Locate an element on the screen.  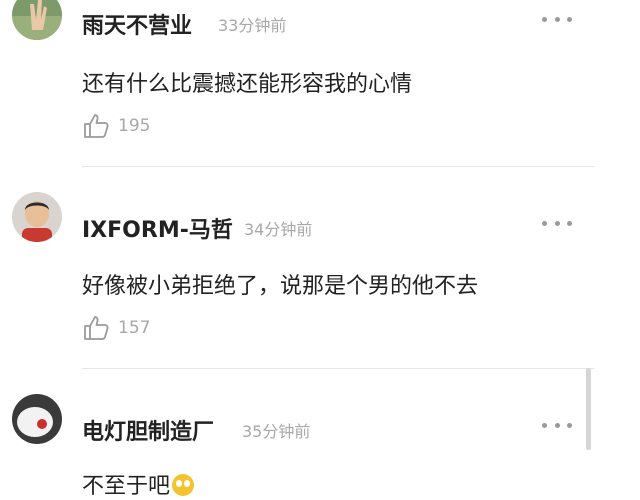
comment-text: 还有什么比震撼还能形容我的心情 is located at coordinates (247, 84).